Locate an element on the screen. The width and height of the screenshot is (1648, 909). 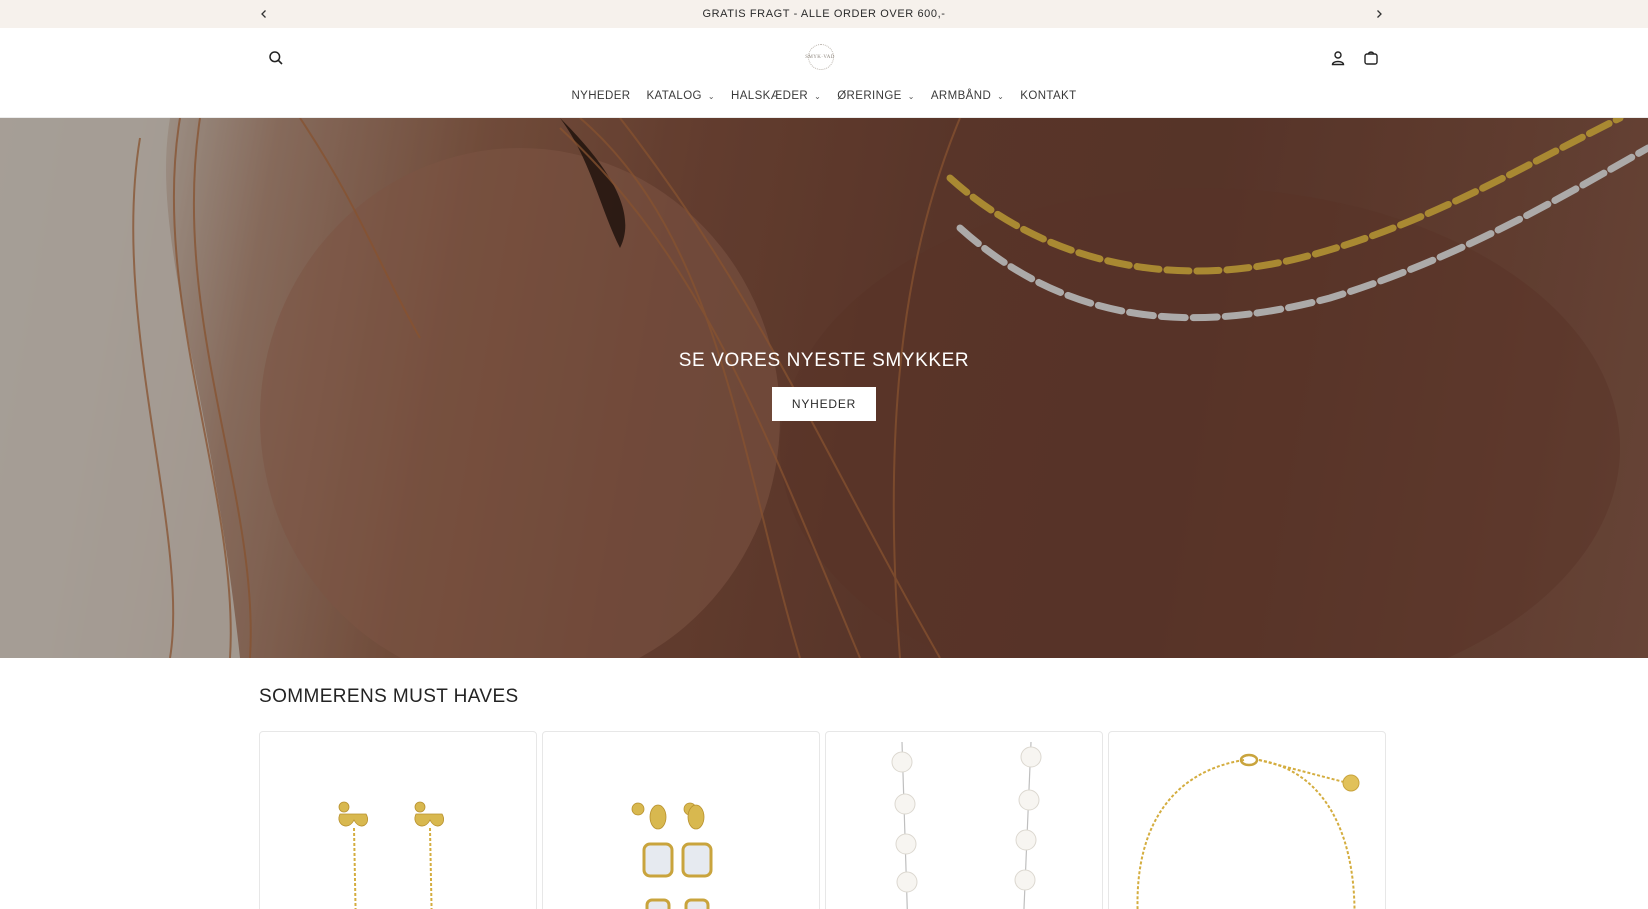
product-grid is located at coordinates (822, 820).